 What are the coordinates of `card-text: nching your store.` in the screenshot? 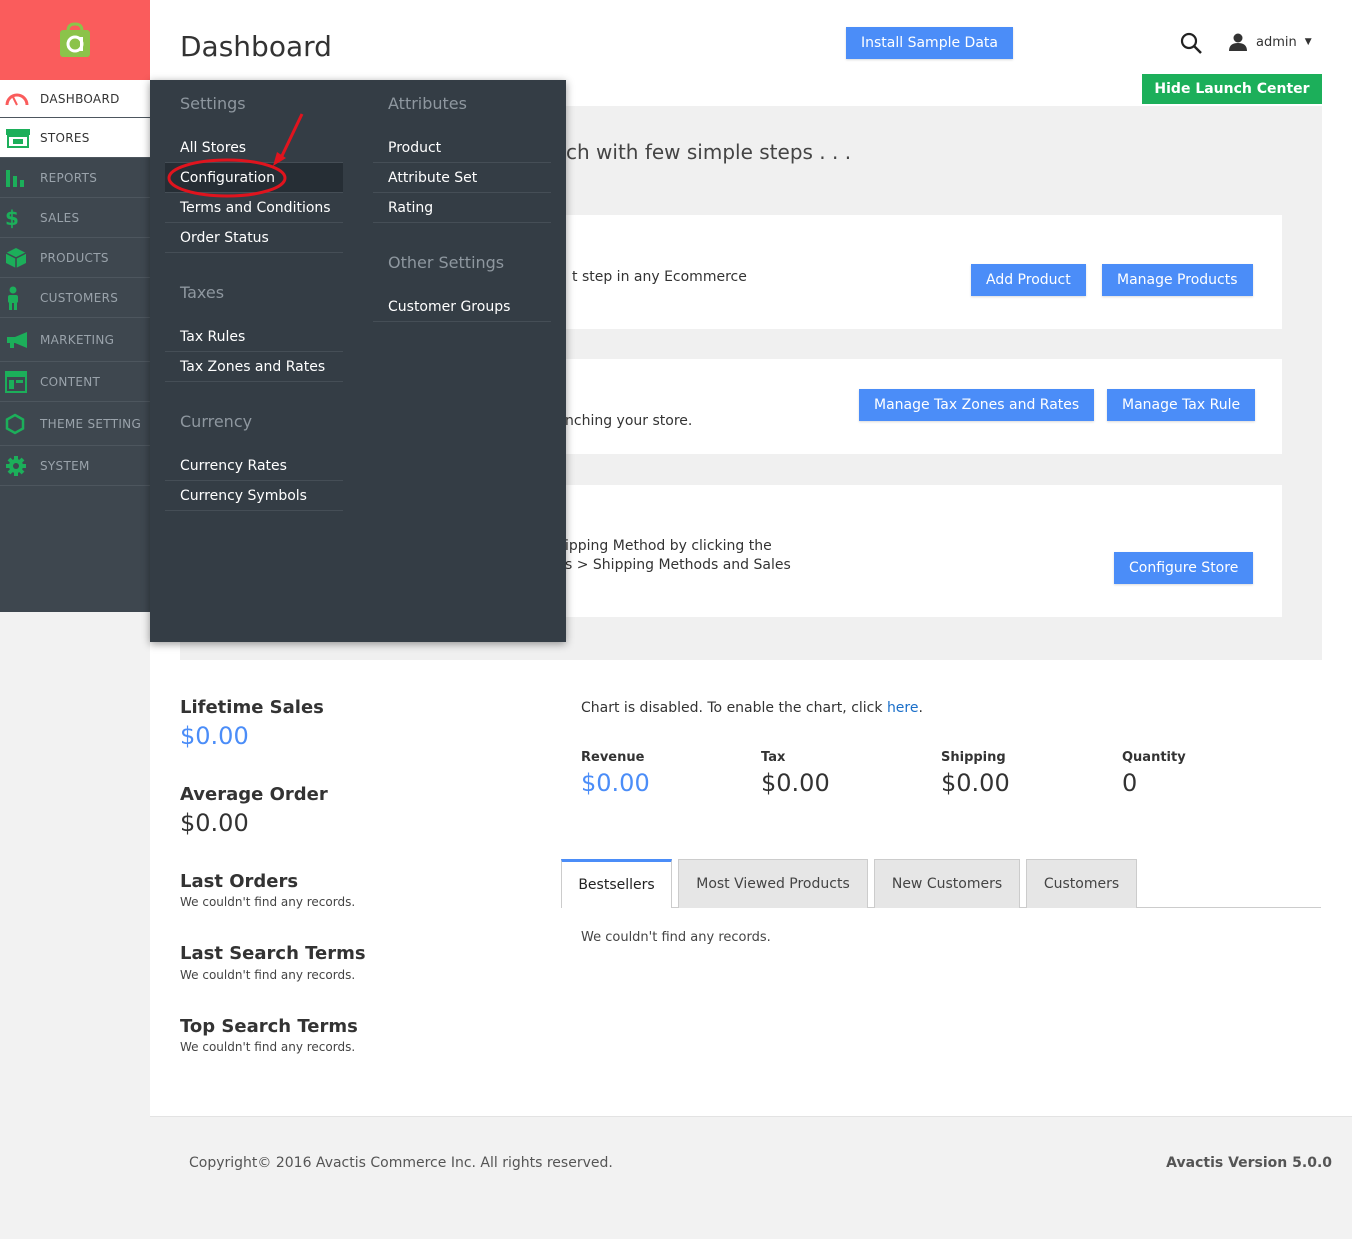 It's located at (629, 421).